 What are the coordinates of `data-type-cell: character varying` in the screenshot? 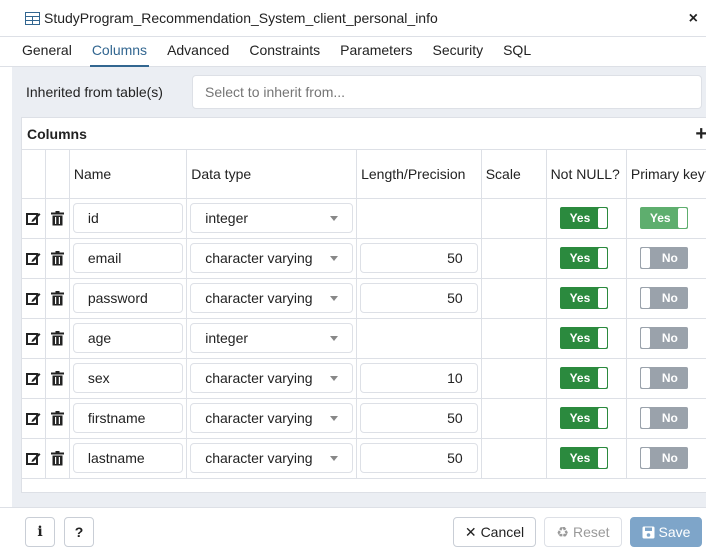 It's located at (272, 258).